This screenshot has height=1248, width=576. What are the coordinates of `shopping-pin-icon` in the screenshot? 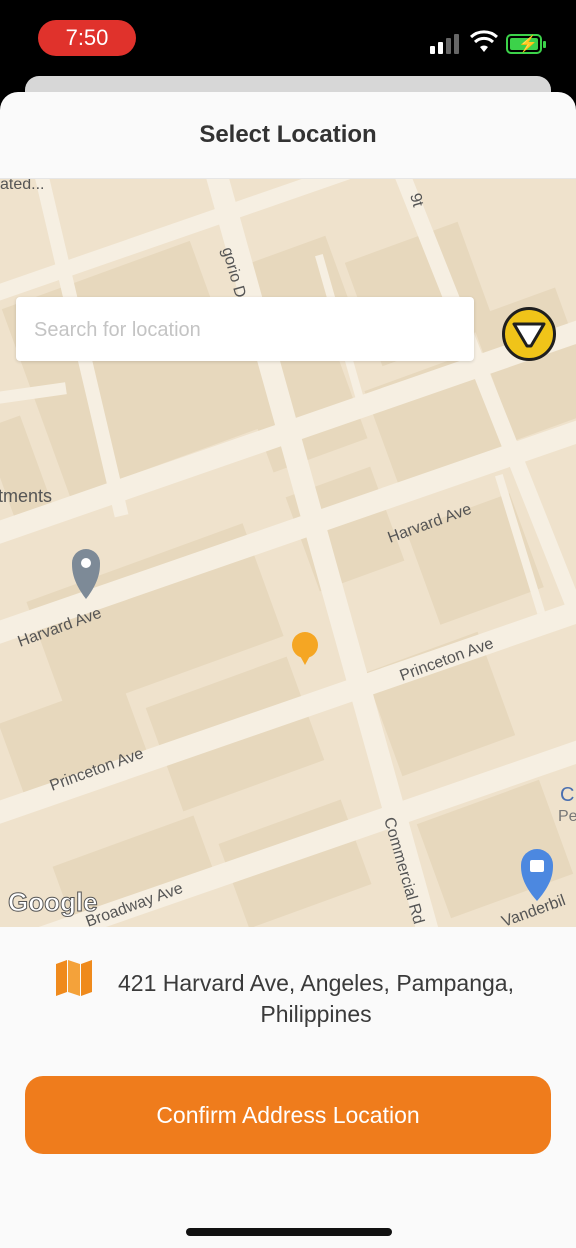 It's located at (537, 875).